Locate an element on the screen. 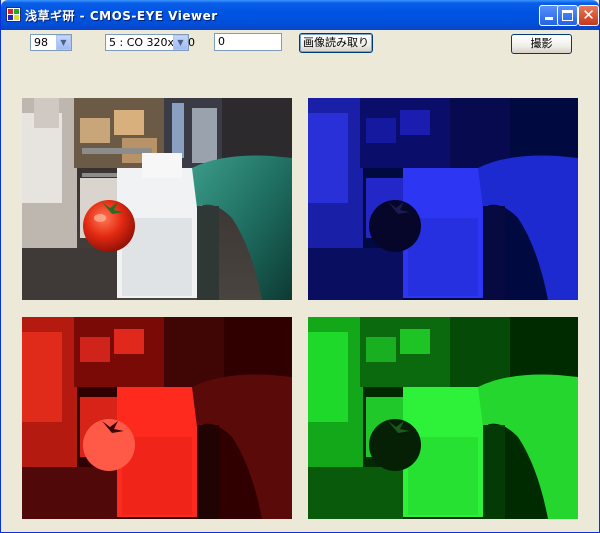 The height and width of the screenshot is (533, 600). maximize-icon is located at coordinates (567, 15).